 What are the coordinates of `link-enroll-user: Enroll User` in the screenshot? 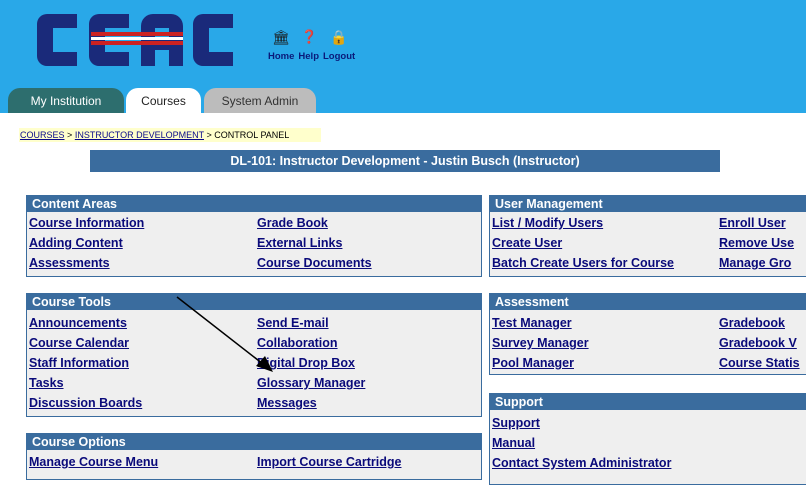 It's located at (752, 223).